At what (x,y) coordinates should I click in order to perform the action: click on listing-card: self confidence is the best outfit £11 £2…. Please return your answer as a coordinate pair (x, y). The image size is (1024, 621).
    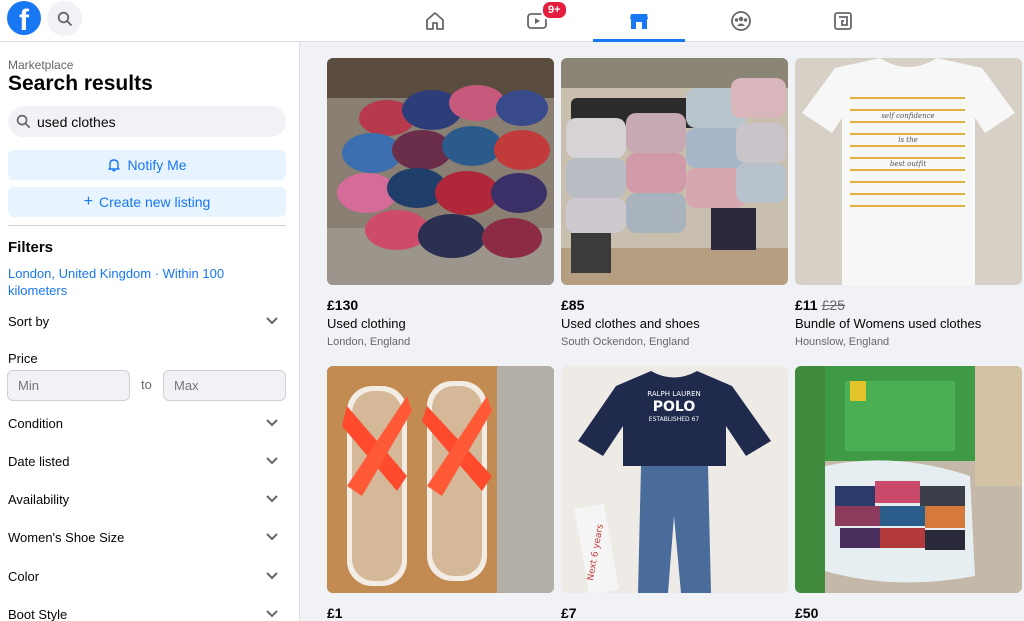
    Looking at the image, I should click on (908, 203).